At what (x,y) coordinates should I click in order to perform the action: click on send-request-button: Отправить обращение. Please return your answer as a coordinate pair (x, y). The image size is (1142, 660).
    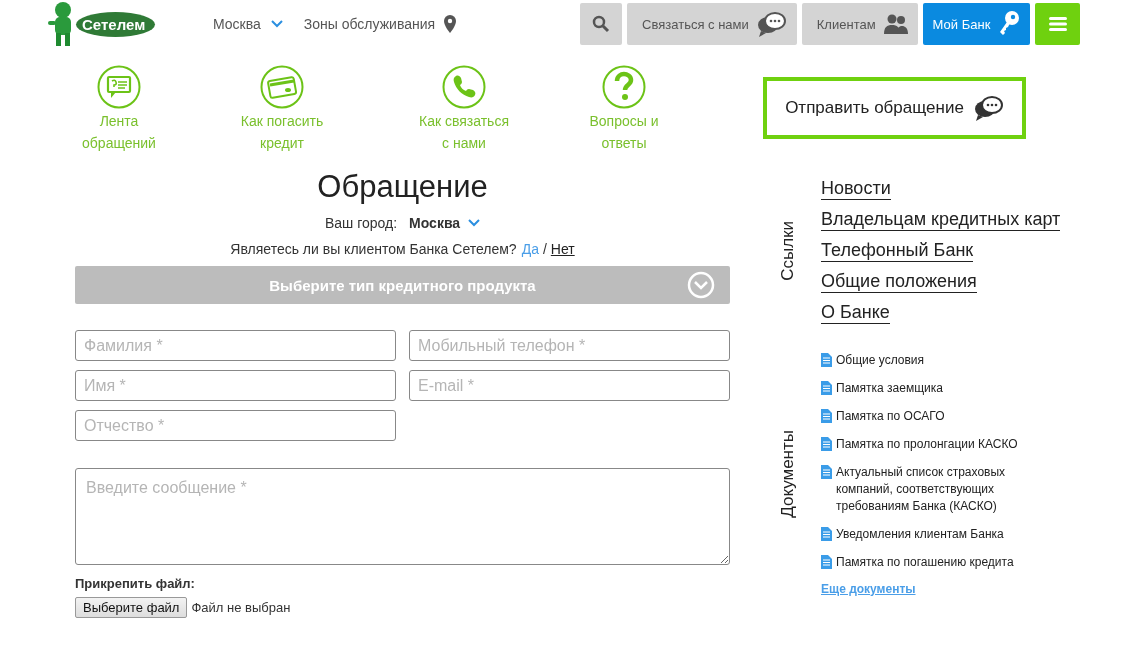
    Looking at the image, I should click on (894, 108).